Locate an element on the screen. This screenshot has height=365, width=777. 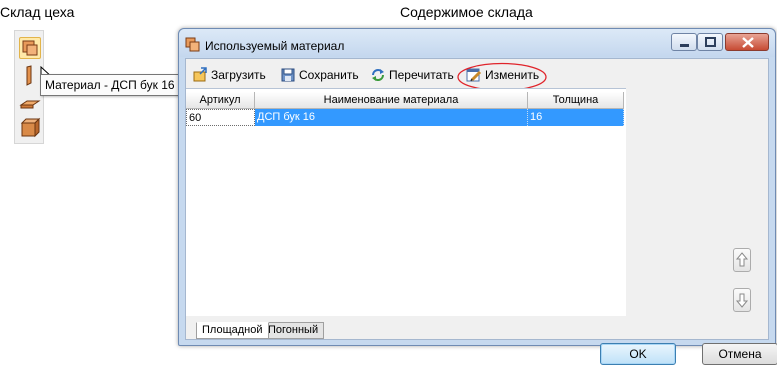
cancel-button: Отмена is located at coordinates (739, 354).